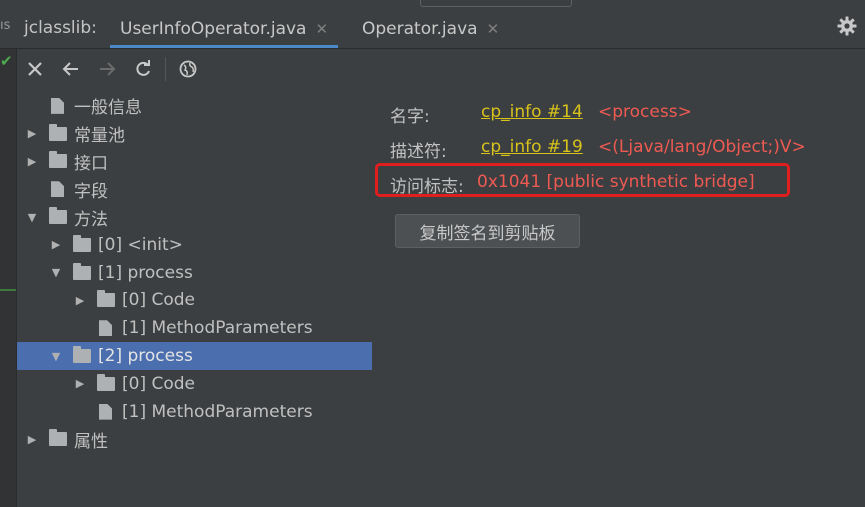 The height and width of the screenshot is (507, 865). Describe the element at coordinates (91, 191) in the screenshot. I see `tree-item-label: 字段` at that location.